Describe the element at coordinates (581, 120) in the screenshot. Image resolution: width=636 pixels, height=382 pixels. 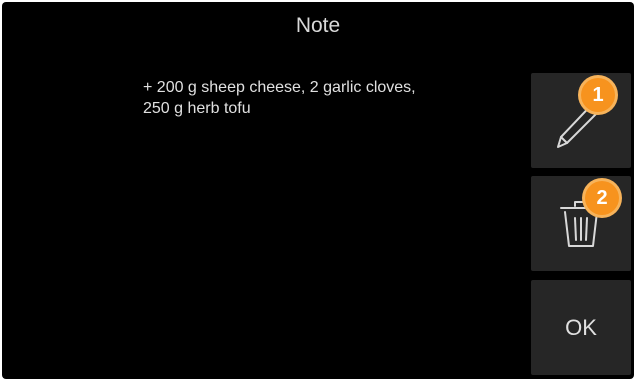
I see `edit-button` at that location.